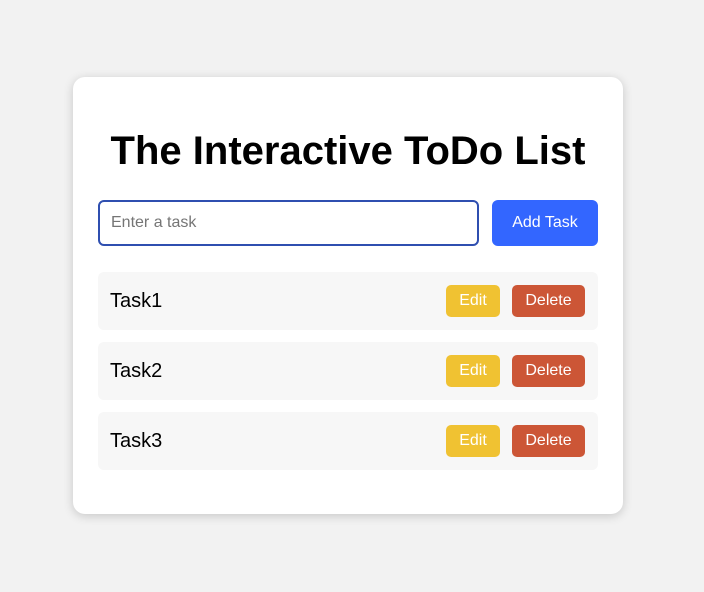  I want to click on task-item: Task2 Edit Delete, so click(348, 371).